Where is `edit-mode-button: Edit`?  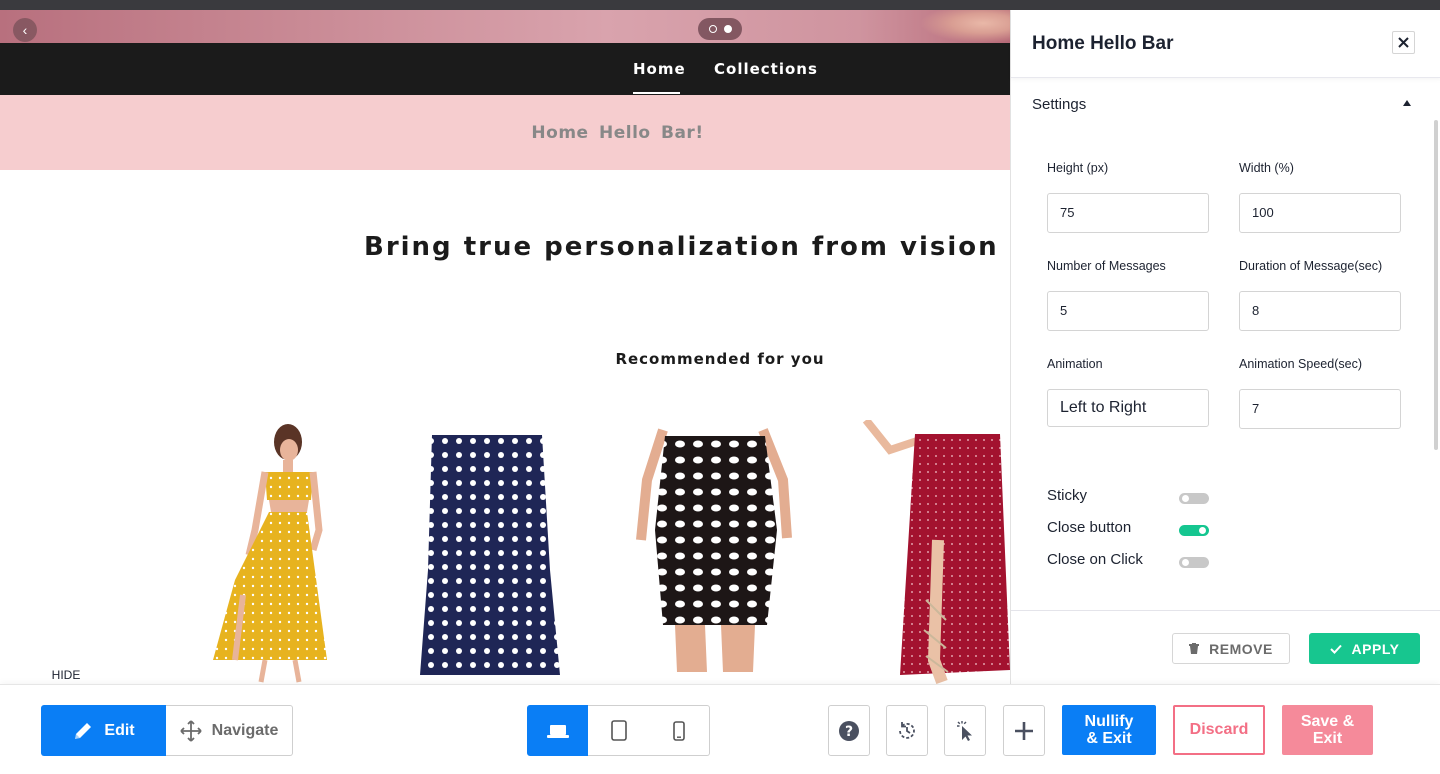
edit-mode-button: Edit is located at coordinates (103, 730).